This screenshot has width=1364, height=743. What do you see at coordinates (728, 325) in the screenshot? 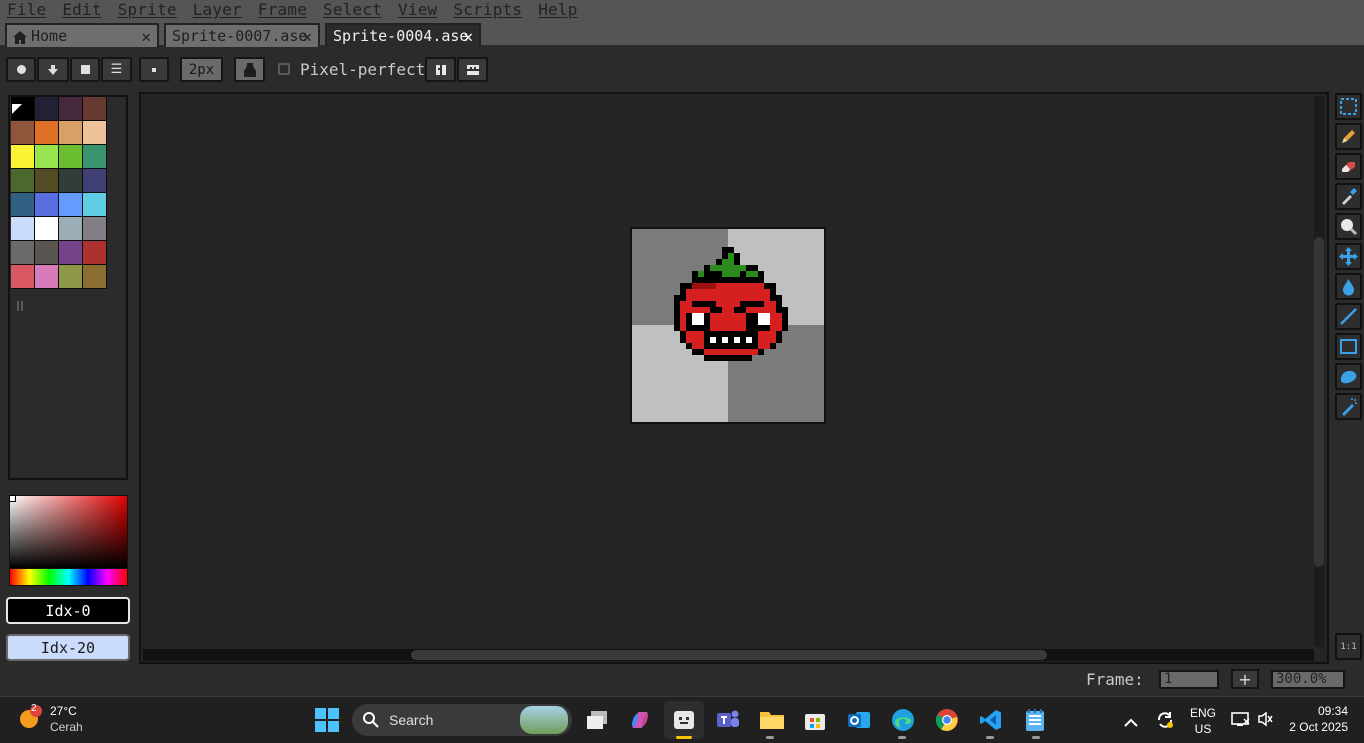
I see `sprite-canvas` at bounding box center [728, 325].